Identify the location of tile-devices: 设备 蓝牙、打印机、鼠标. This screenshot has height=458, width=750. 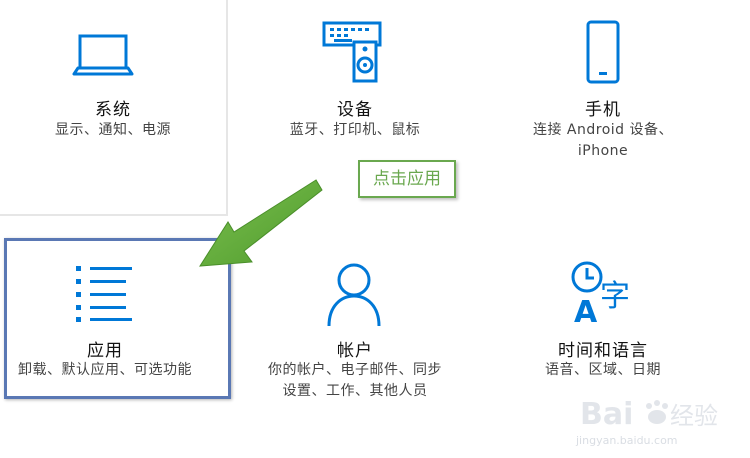
(355, 75).